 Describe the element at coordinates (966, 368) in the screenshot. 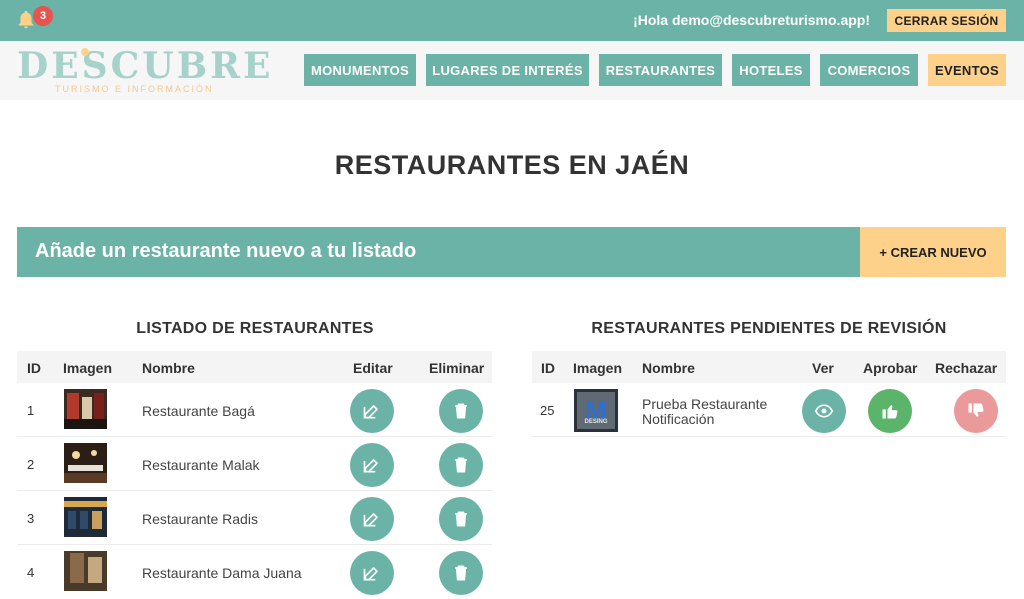

I see `header-reject: Rechazar` at that location.